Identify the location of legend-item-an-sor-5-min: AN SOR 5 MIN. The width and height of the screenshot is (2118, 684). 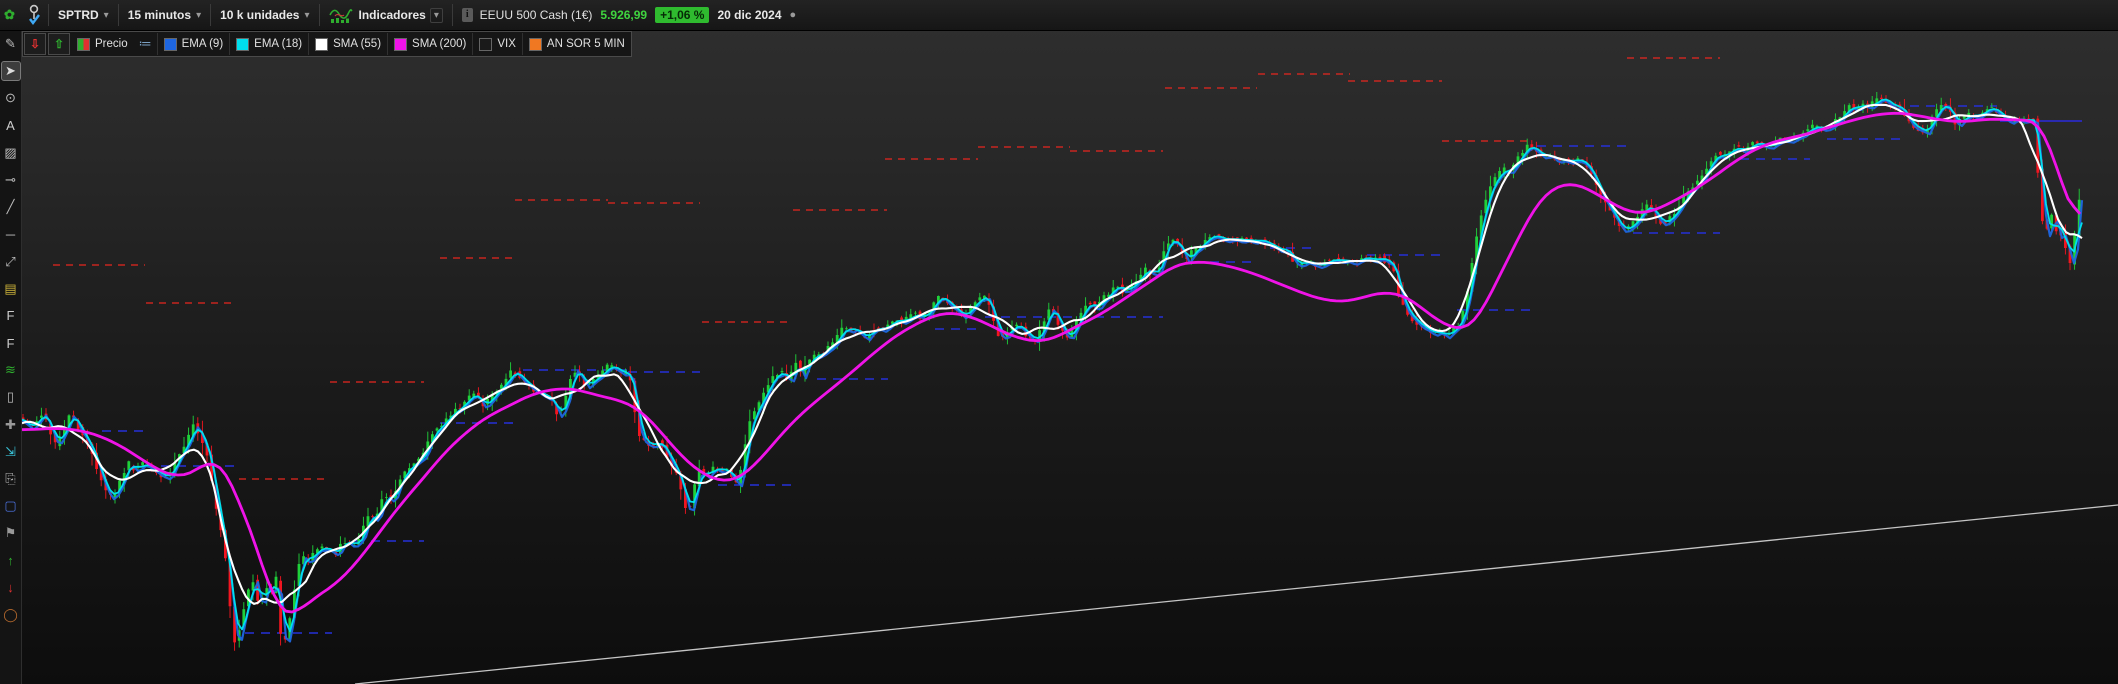
(576, 44).